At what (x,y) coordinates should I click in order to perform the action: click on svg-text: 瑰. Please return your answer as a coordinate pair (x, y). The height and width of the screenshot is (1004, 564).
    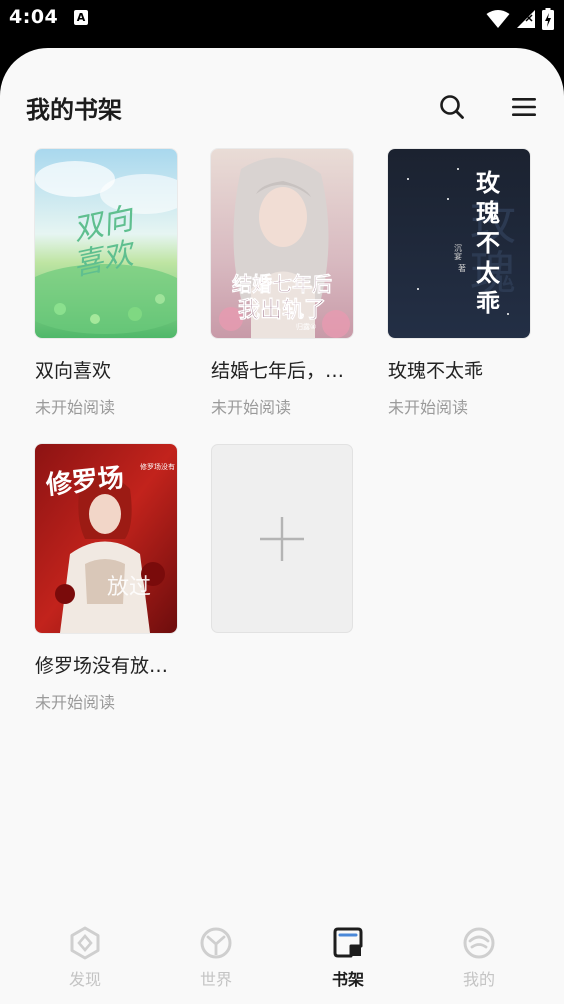
    Looking at the image, I should click on (488, 212).